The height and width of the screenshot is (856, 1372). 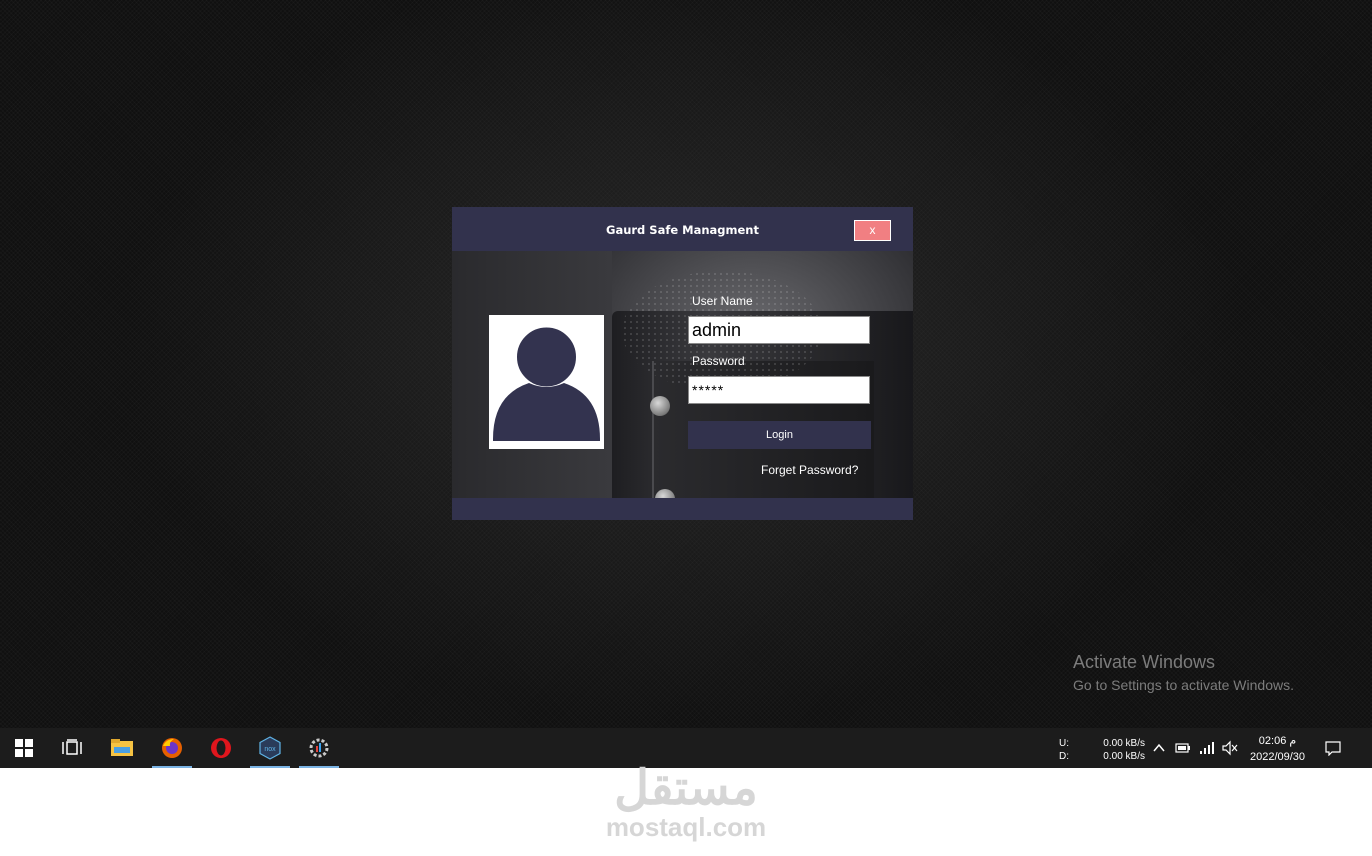 I want to click on watermark-english: mostaql.com, so click(x=686, y=827).